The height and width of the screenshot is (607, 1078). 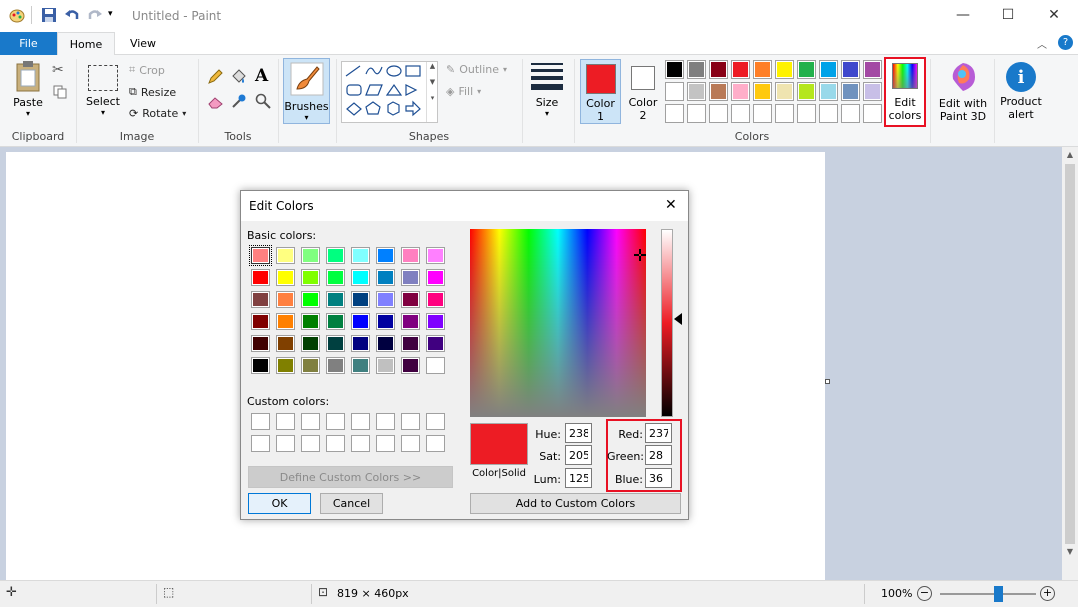 I want to click on minimize-button: —, so click(x=963, y=15).